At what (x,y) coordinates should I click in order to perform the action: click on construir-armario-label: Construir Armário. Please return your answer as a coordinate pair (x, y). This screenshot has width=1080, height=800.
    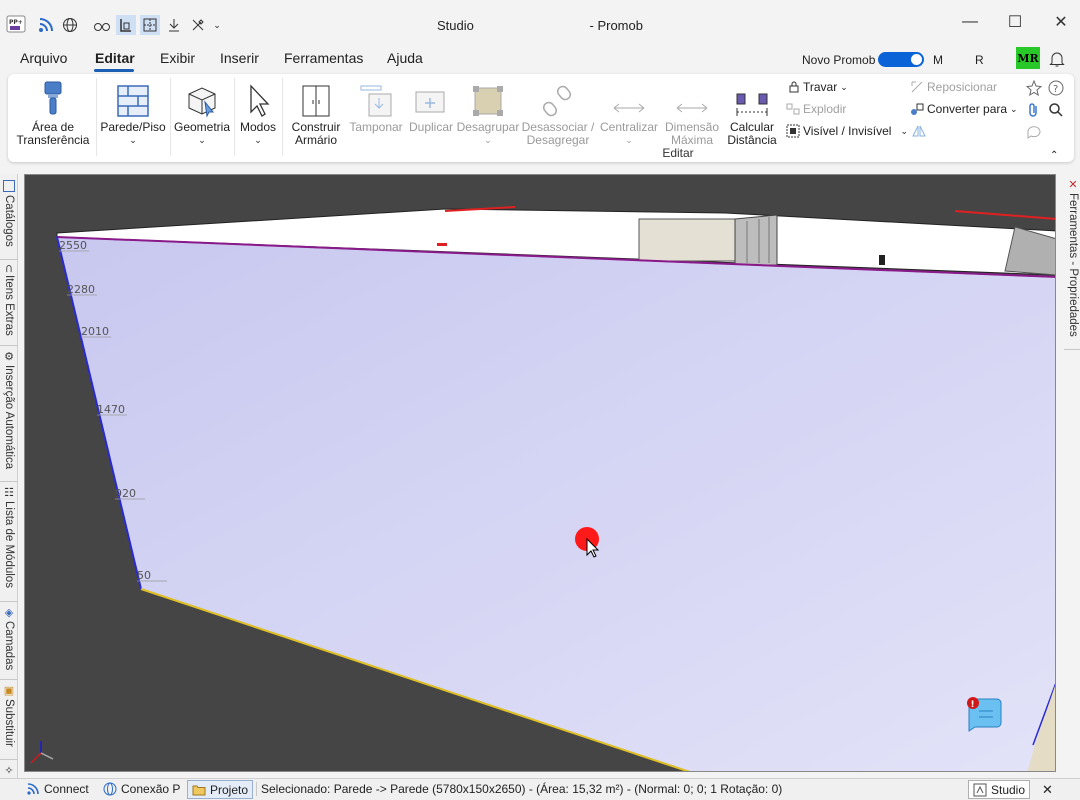
    Looking at the image, I should click on (316, 133).